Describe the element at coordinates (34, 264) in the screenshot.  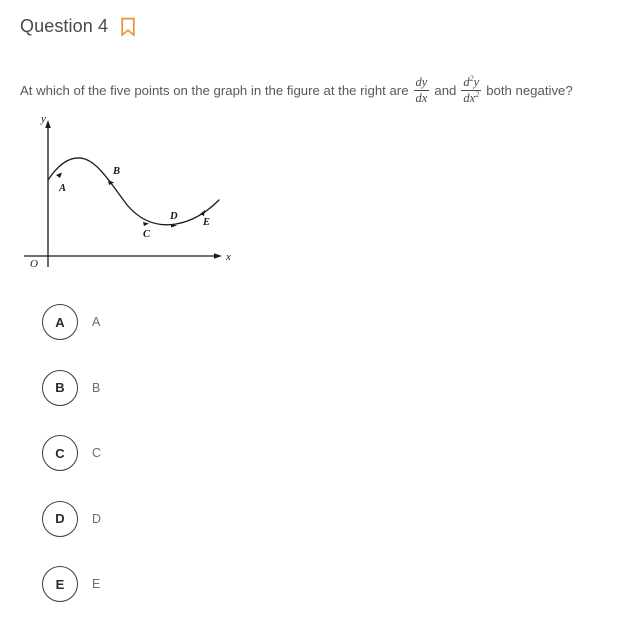
I see `origin-label: O` at that location.